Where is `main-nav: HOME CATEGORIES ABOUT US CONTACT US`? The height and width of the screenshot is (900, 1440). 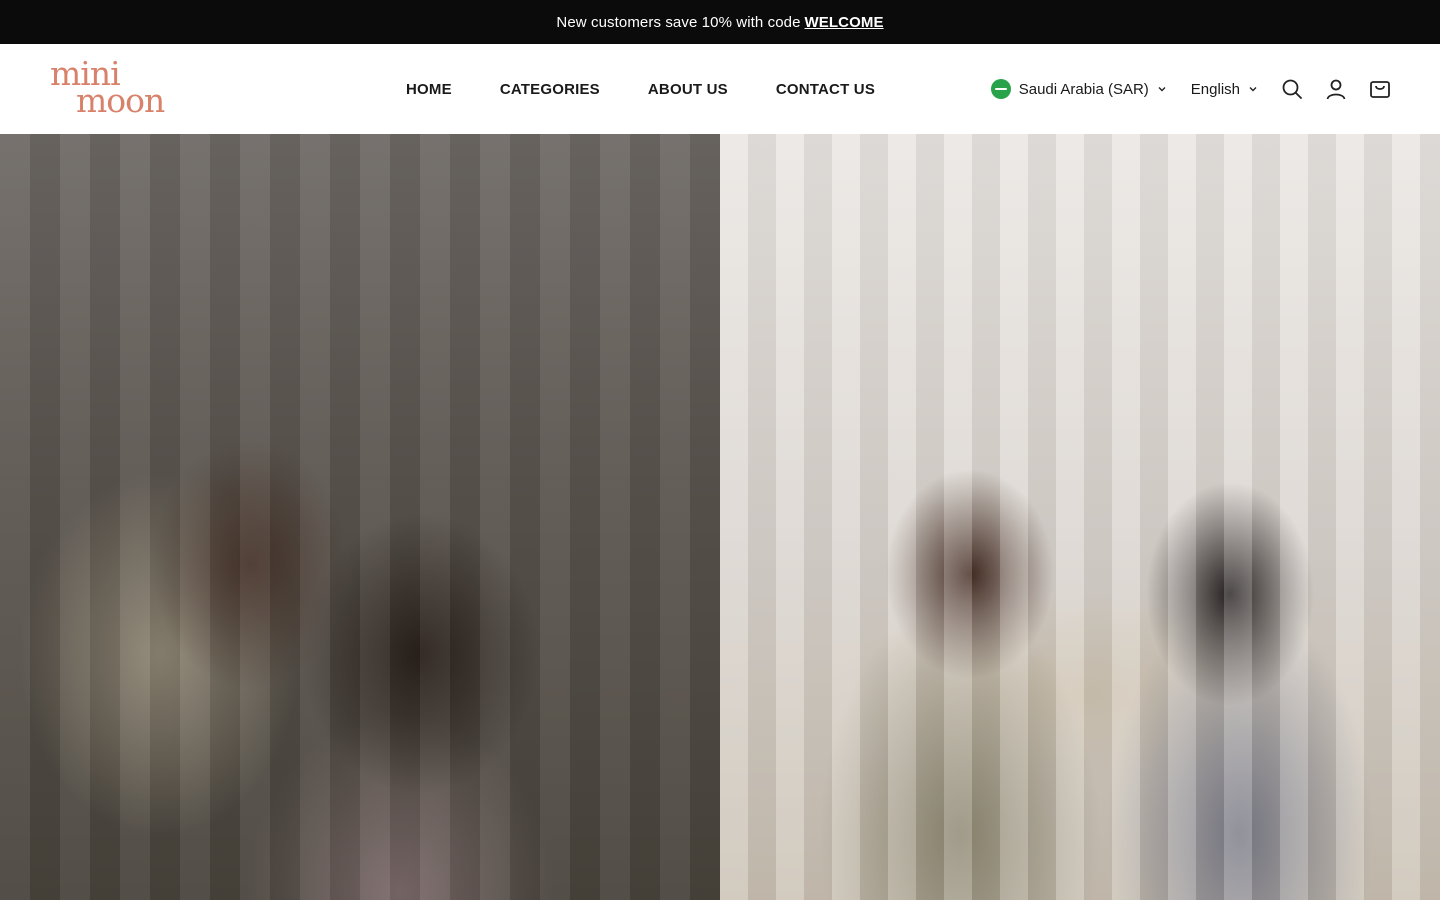
main-nav: HOME CATEGORIES ABOUT US CONTACT US is located at coordinates (640, 89).